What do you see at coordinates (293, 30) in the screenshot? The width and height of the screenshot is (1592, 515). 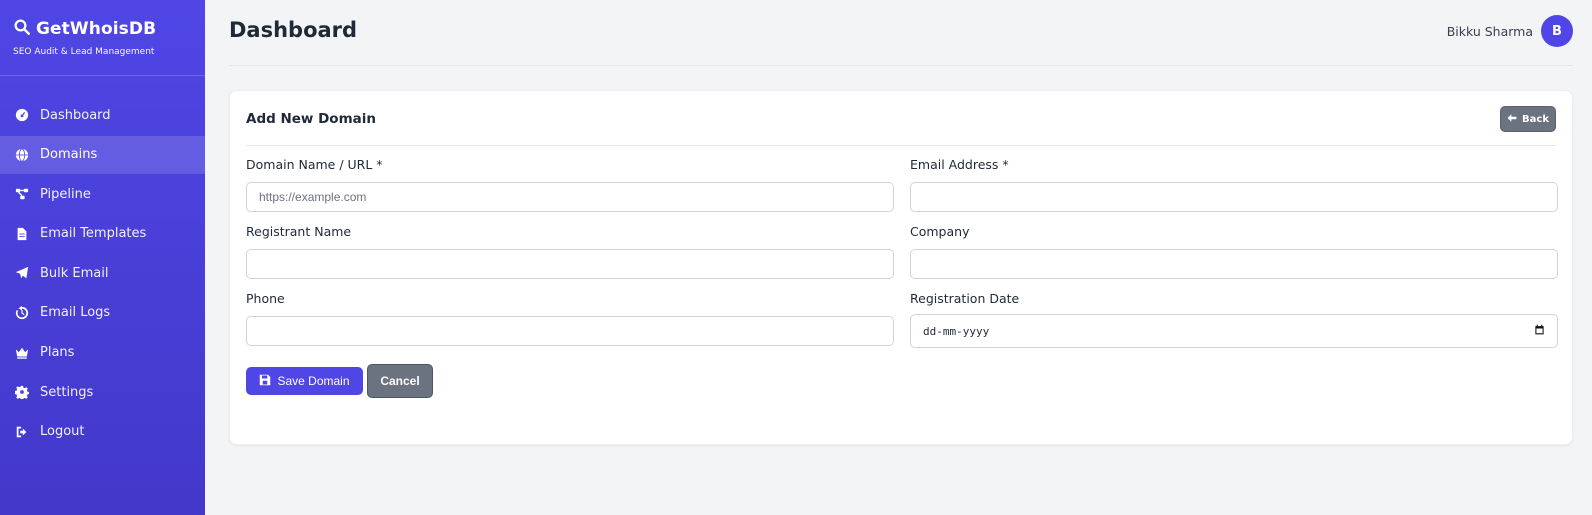 I see `page-title: Dashboard` at bounding box center [293, 30].